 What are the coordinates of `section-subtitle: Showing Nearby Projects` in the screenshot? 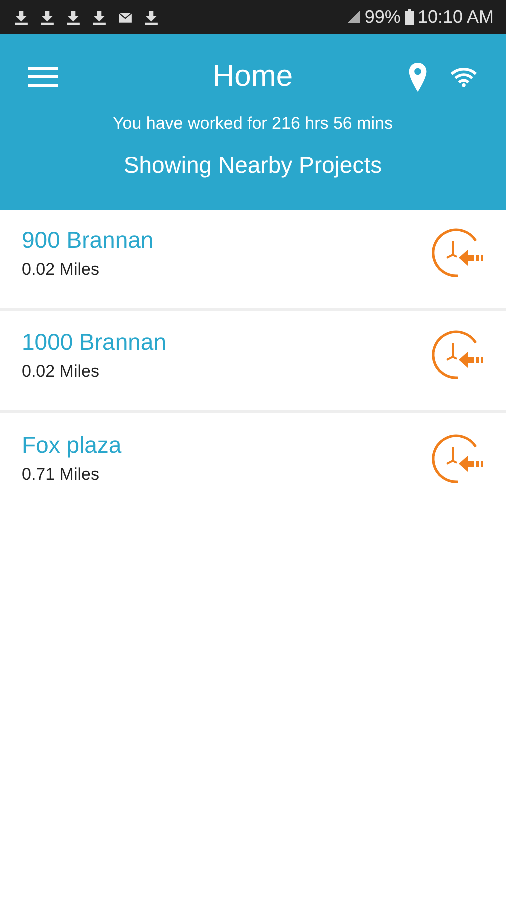 It's located at (253, 165).